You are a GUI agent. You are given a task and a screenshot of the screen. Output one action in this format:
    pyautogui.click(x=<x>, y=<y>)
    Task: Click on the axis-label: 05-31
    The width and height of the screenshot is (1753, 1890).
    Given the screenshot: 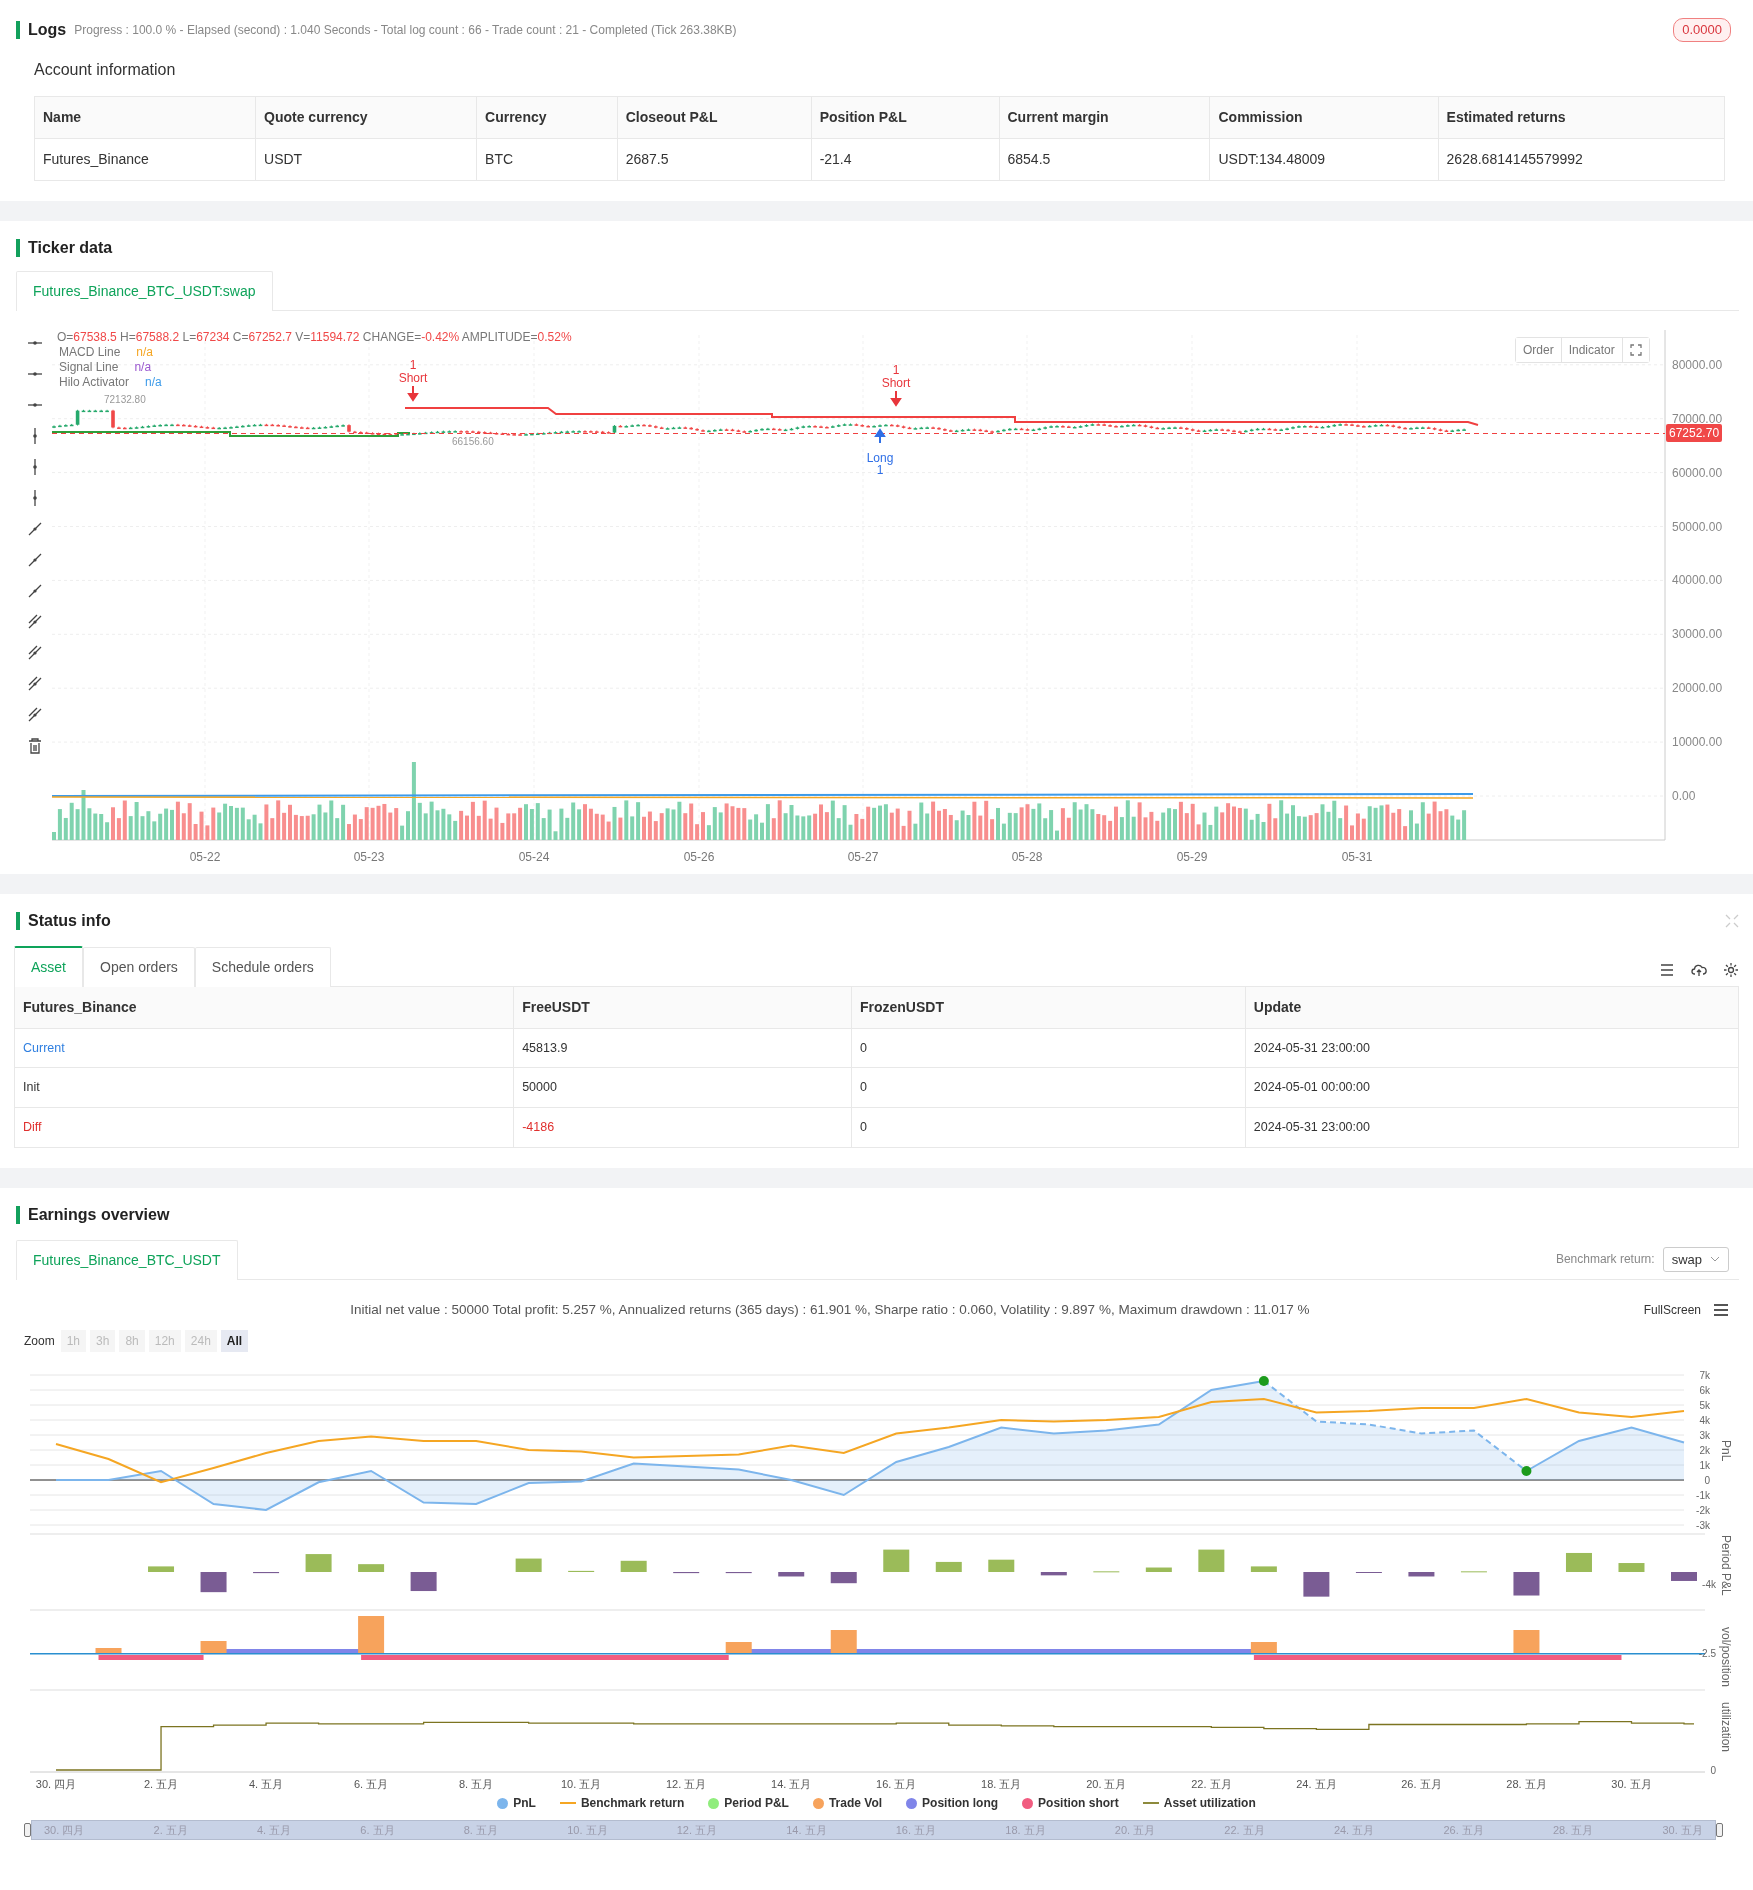 What is the action you would take?
    pyautogui.click(x=1357, y=856)
    